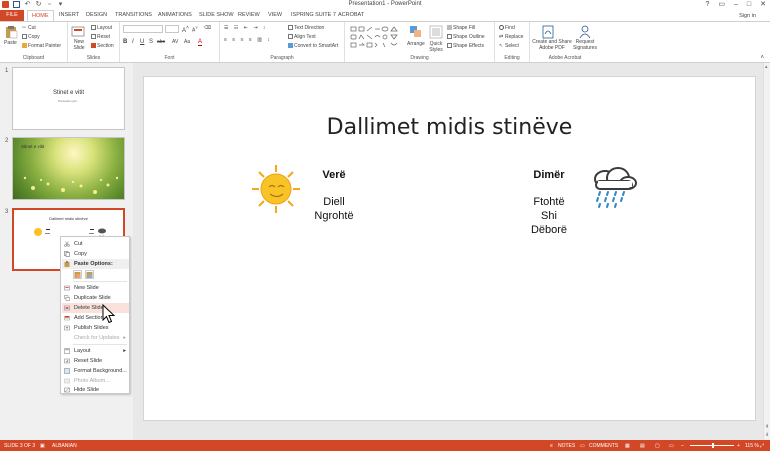 The image size is (770, 451). What do you see at coordinates (466, 37) in the screenshot?
I see `shape-outline-button: Shape Outline` at bounding box center [466, 37].